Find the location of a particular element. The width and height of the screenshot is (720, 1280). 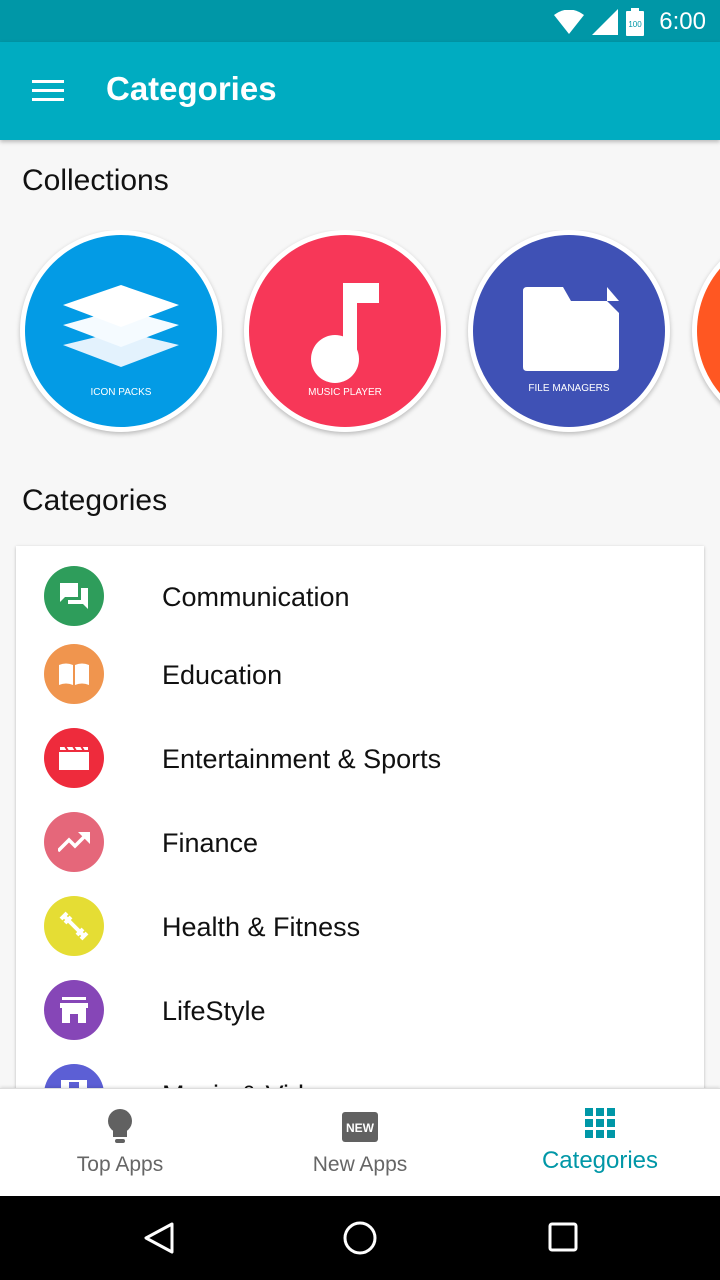

collection-partial is located at coordinates (706, 331).